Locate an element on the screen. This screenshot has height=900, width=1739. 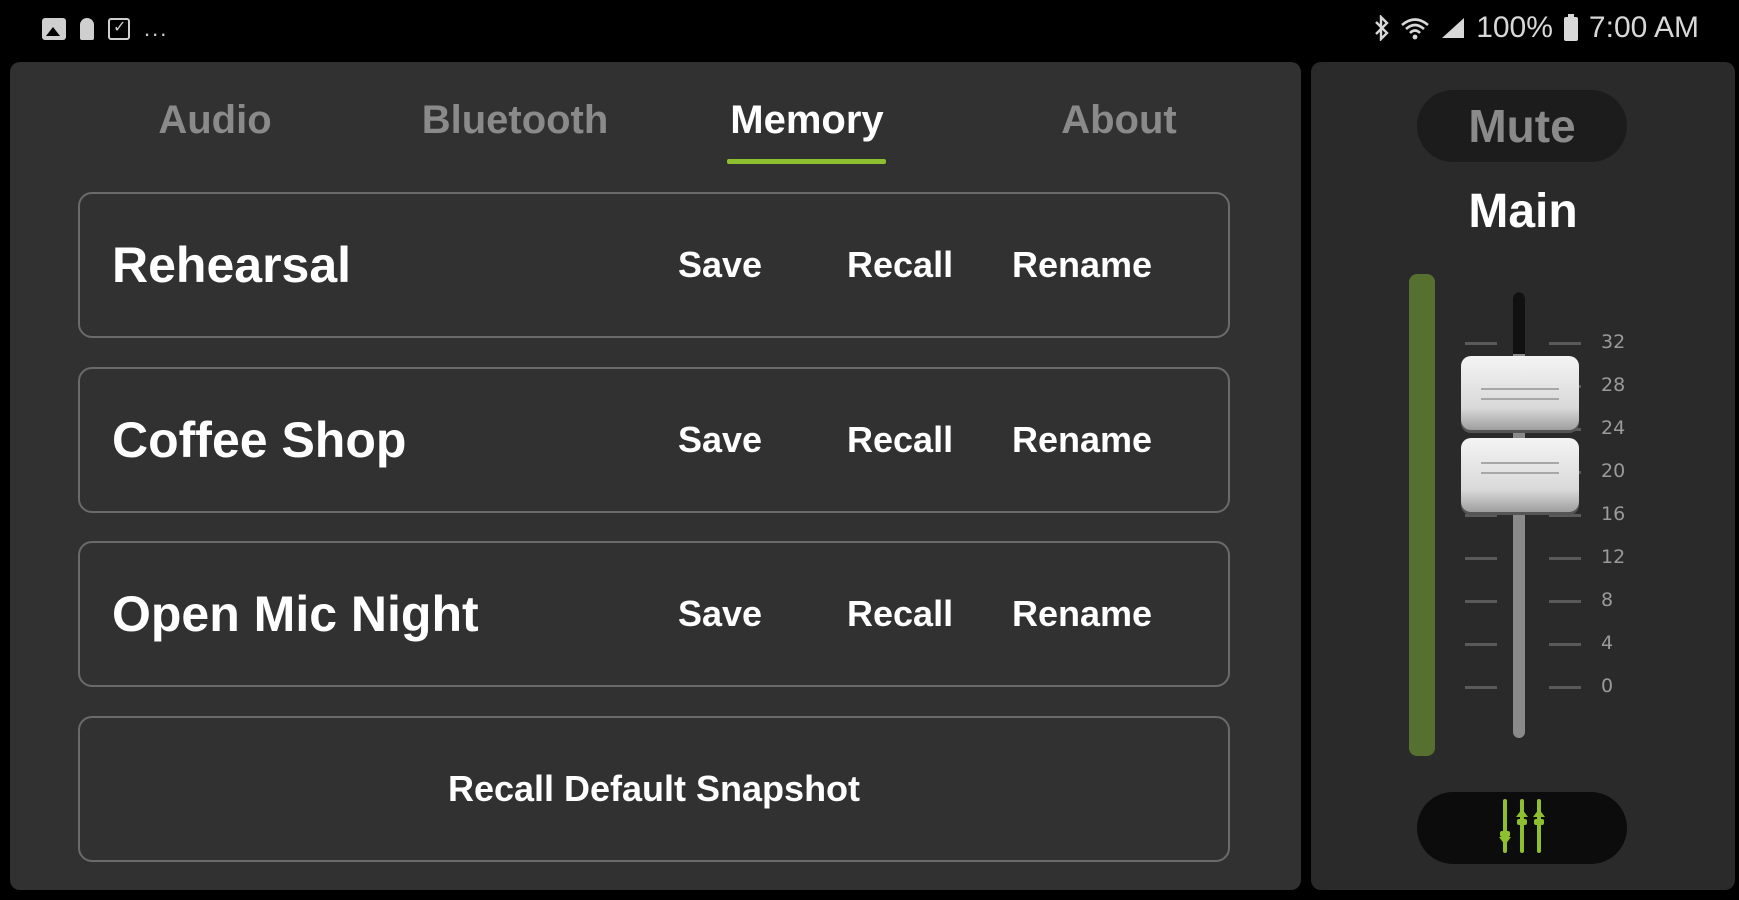
memory-slot-name: Coffee Shop is located at coordinates (259, 440).